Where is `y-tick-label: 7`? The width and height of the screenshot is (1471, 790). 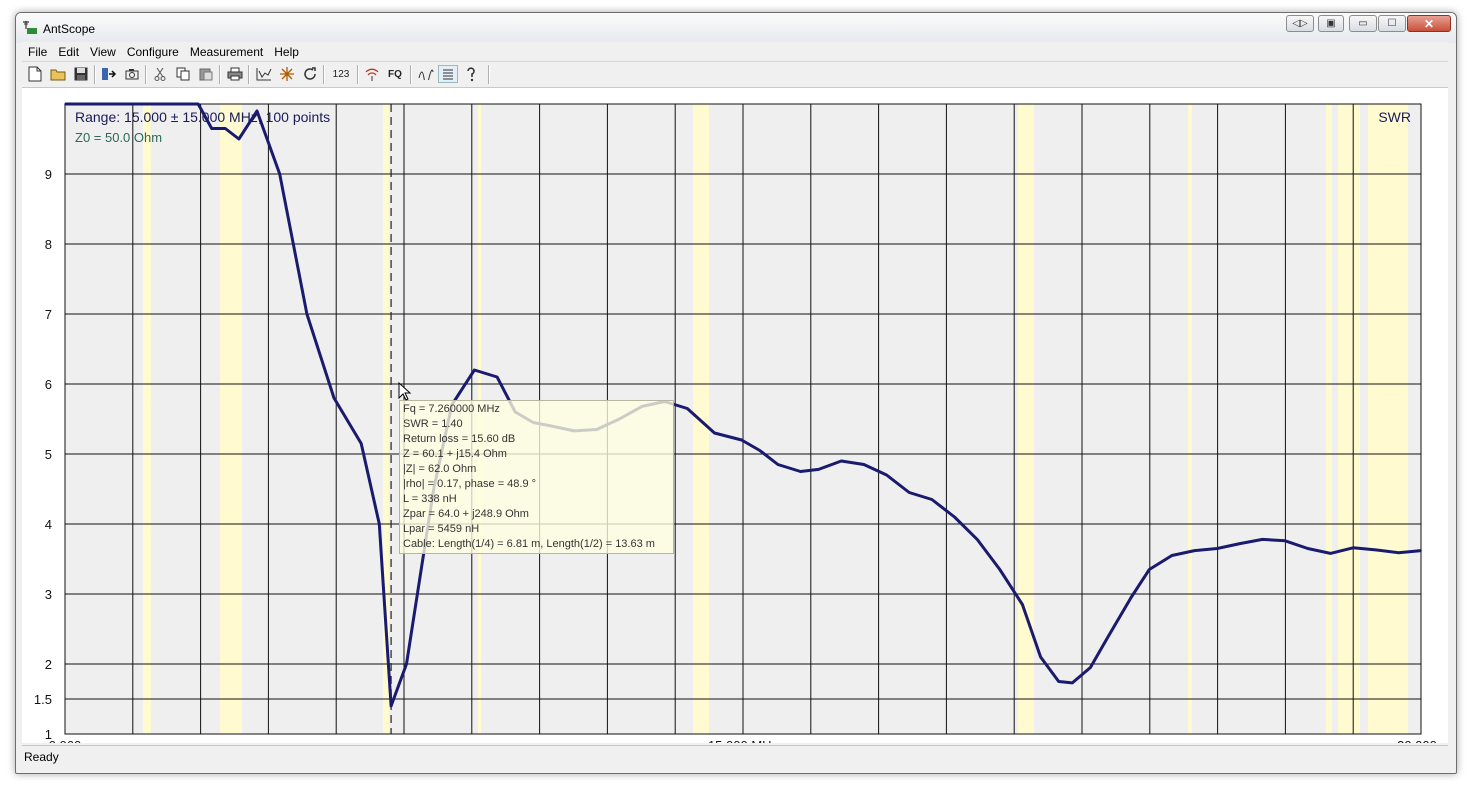 y-tick-label: 7 is located at coordinates (48, 314).